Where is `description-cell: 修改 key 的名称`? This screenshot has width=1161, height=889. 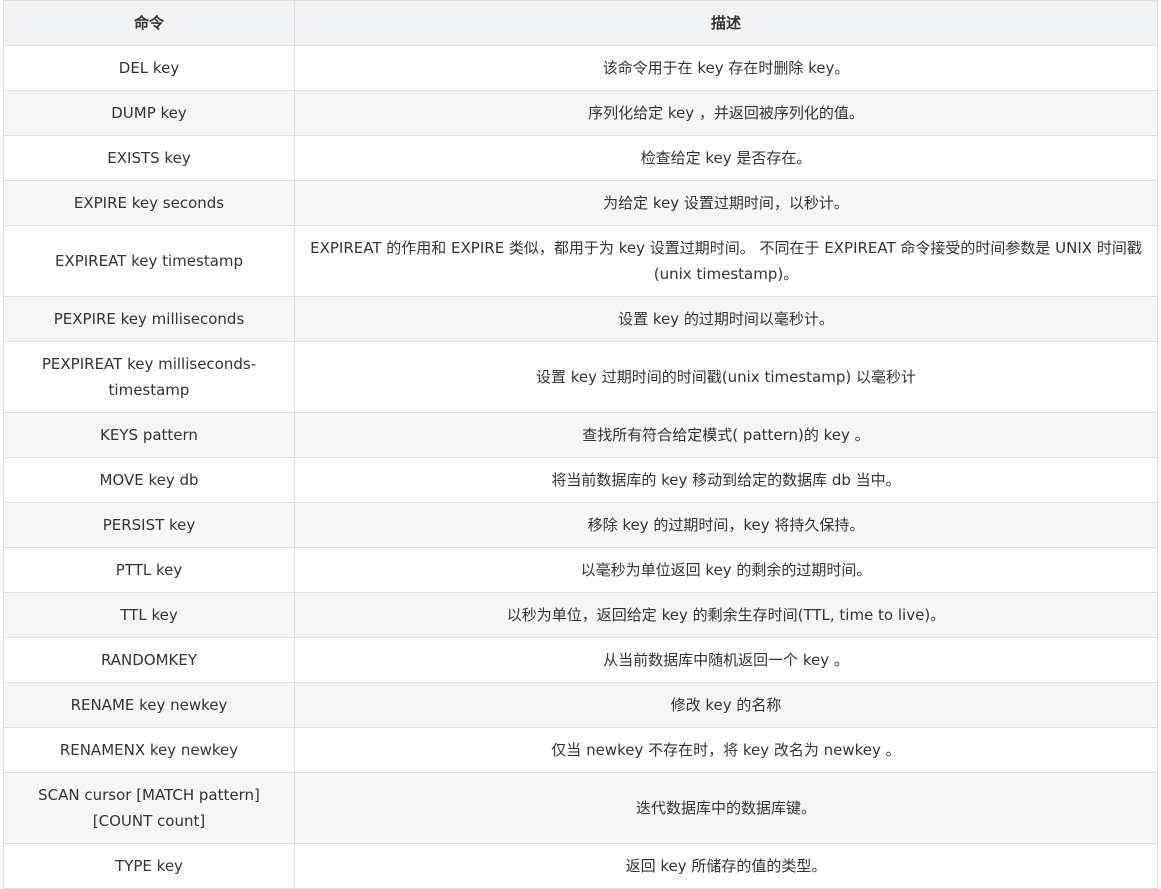 description-cell: 修改 key 的名称 is located at coordinates (726, 705).